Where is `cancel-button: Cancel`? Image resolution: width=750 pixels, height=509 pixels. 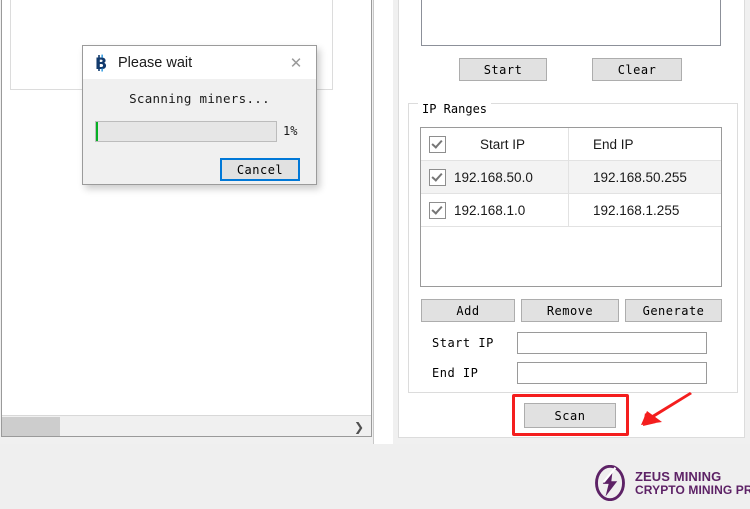 cancel-button: Cancel is located at coordinates (260, 169).